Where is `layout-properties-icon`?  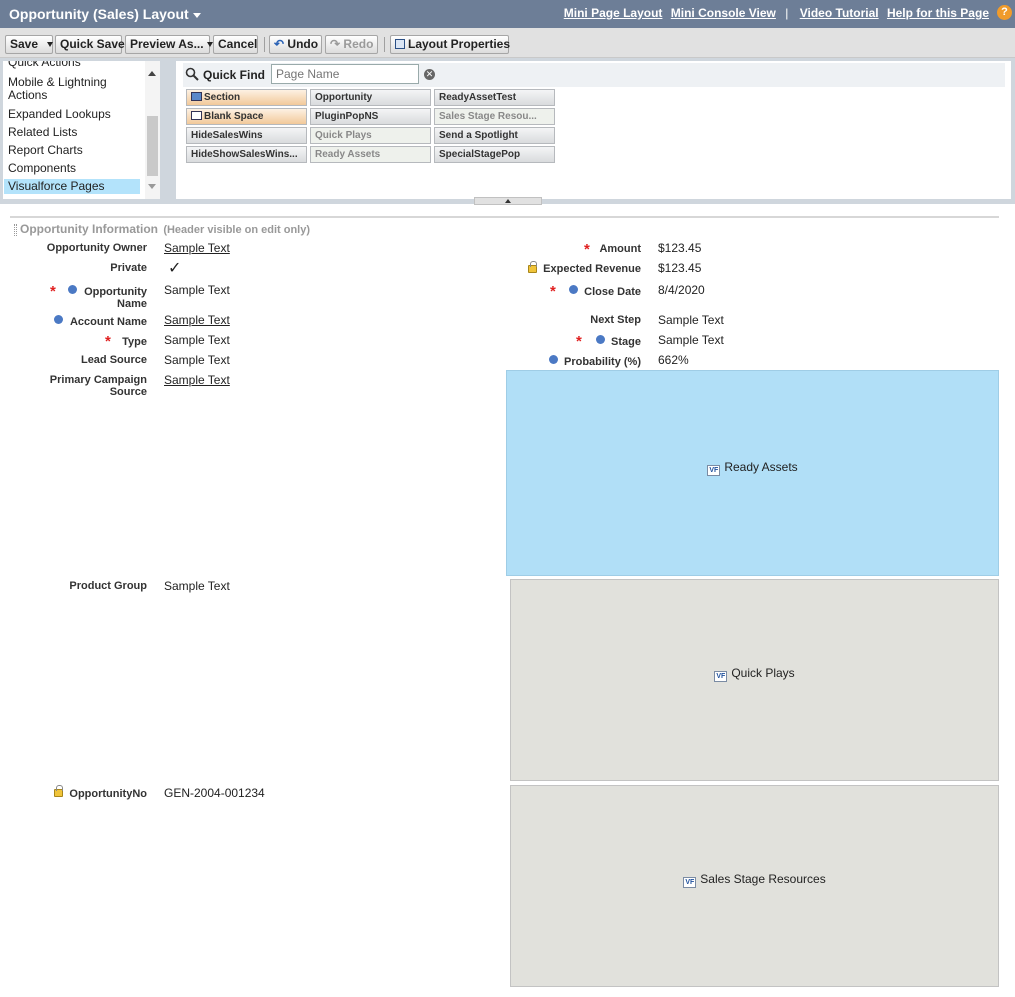
layout-properties-icon is located at coordinates (400, 44).